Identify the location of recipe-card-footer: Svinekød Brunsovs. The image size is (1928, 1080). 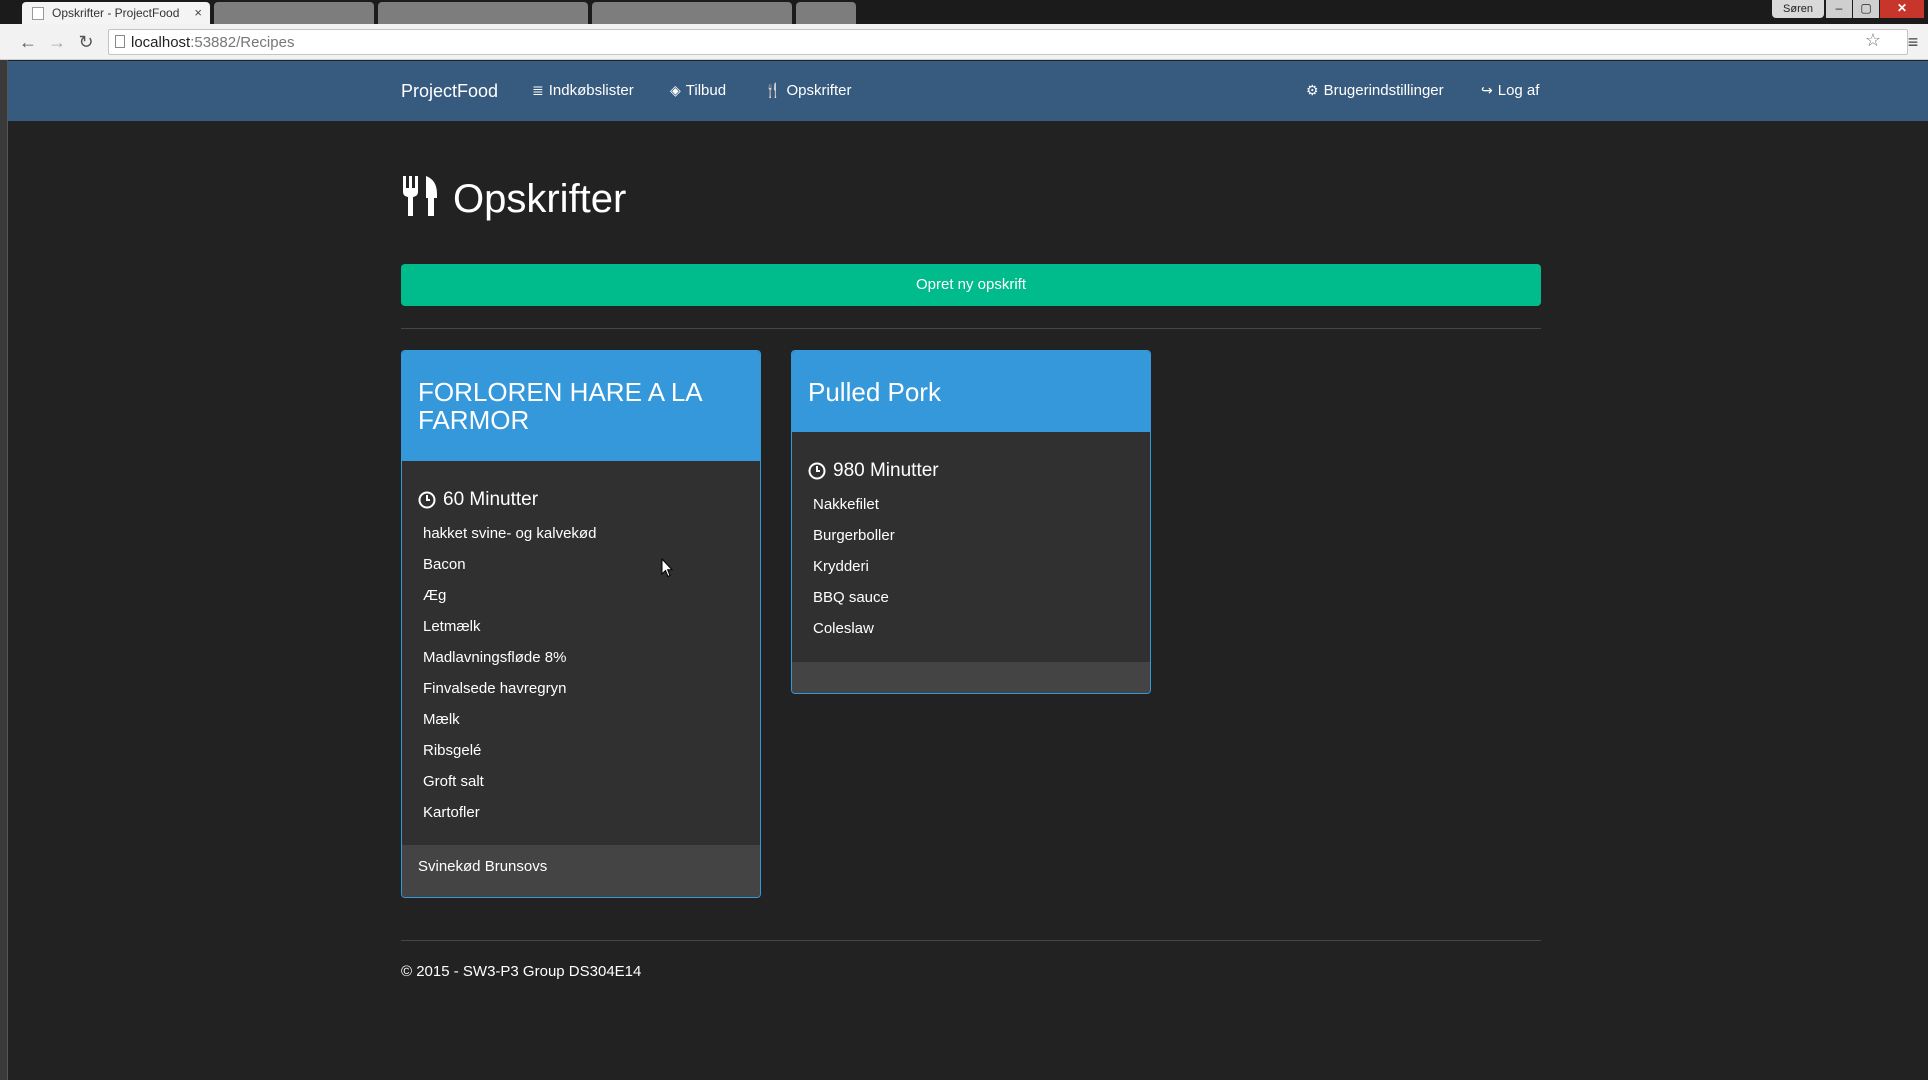
(581, 871).